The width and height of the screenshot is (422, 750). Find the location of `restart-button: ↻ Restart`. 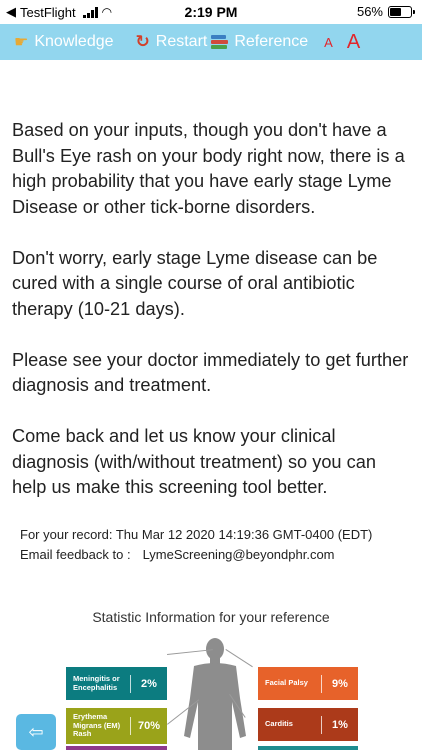

restart-button: ↻ Restart is located at coordinates (172, 42).